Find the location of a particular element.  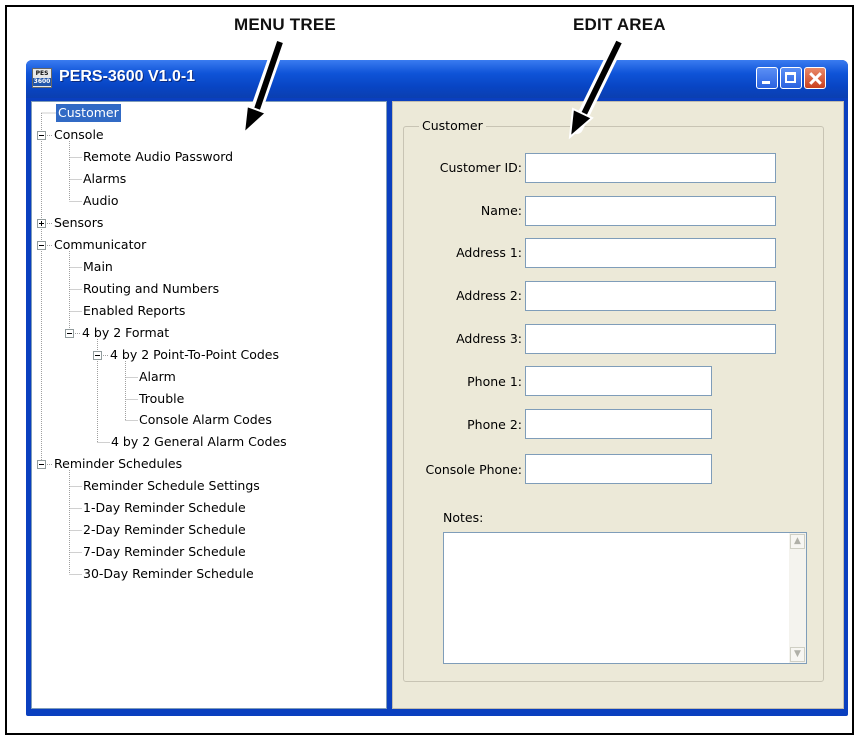

phone1-field is located at coordinates (618, 381).